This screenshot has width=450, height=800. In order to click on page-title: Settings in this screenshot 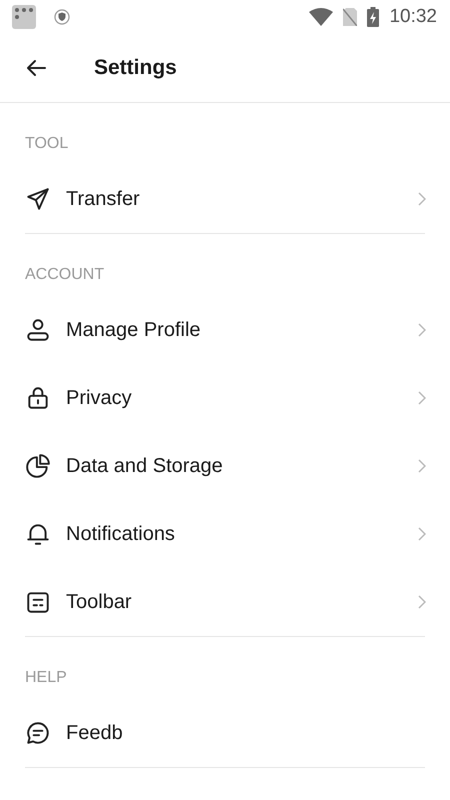, I will do `click(135, 68)`.